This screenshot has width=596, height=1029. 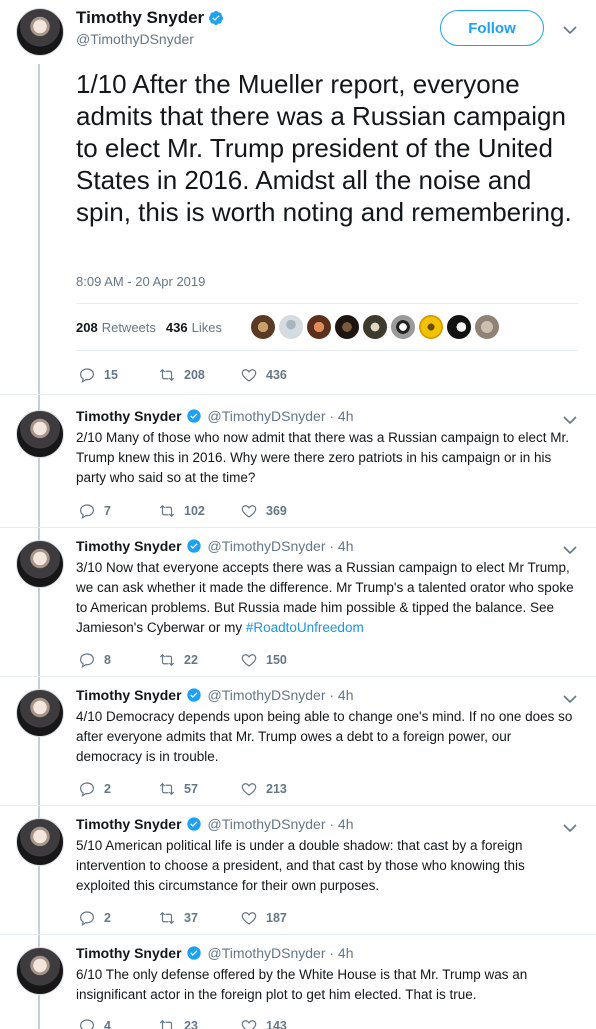 What do you see at coordinates (118, 375) in the screenshot?
I see `reply-action: 15` at bounding box center [118, 375].